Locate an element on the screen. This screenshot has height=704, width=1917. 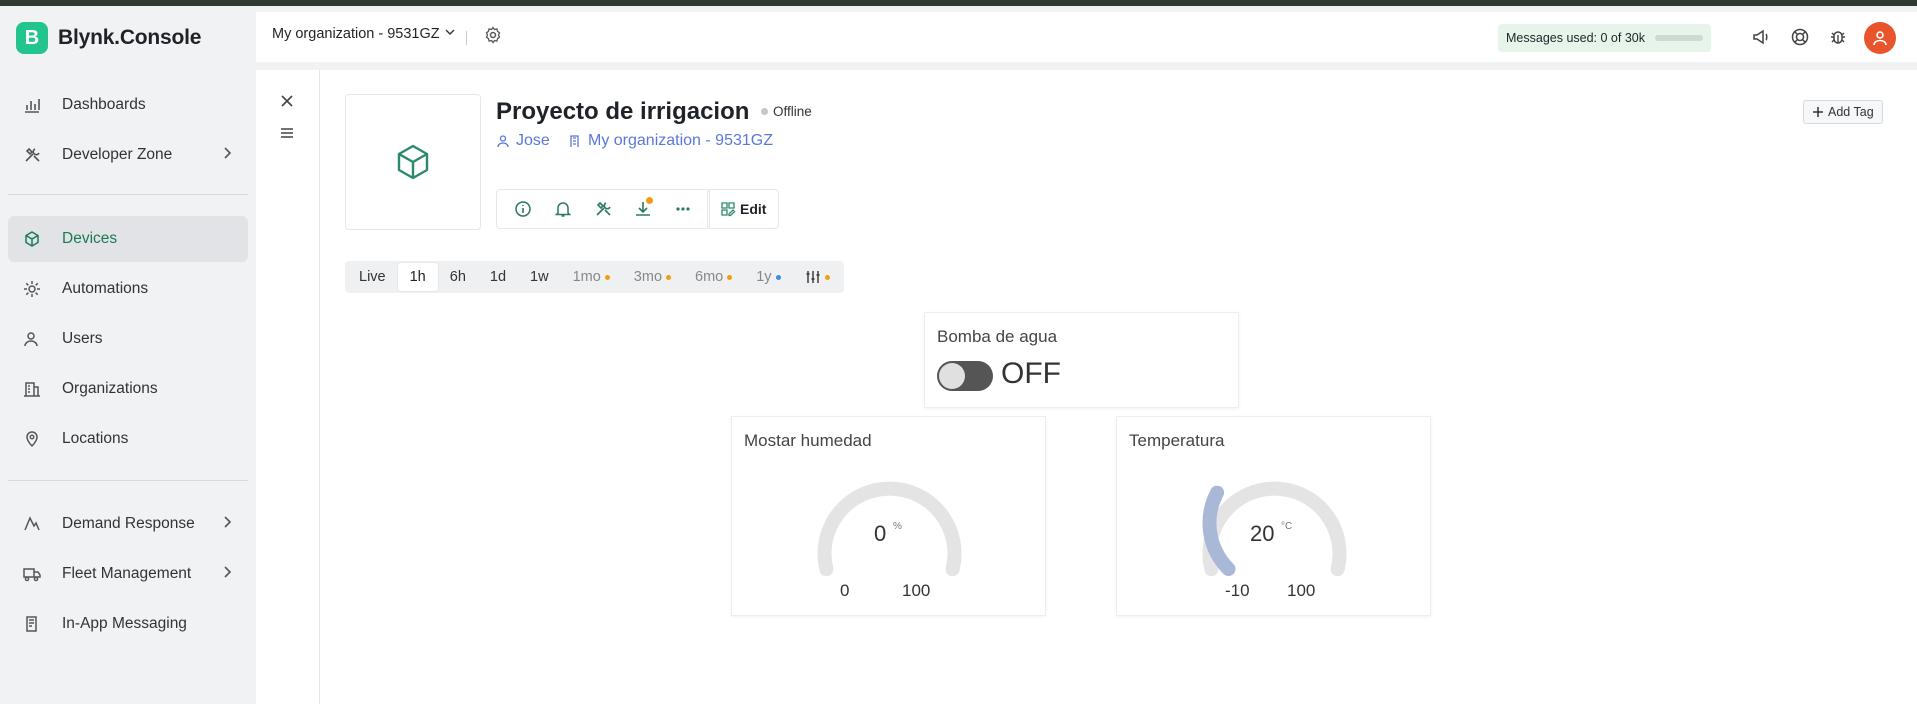
gauge-value: 0 is located at coordinates (880, 533).